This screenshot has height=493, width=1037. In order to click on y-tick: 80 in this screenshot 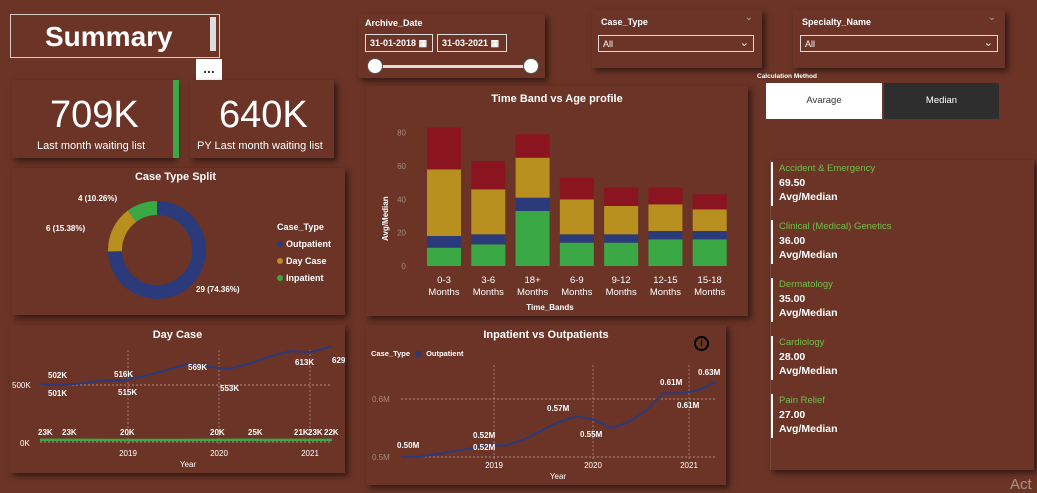, I will do `click(401, 133)`.